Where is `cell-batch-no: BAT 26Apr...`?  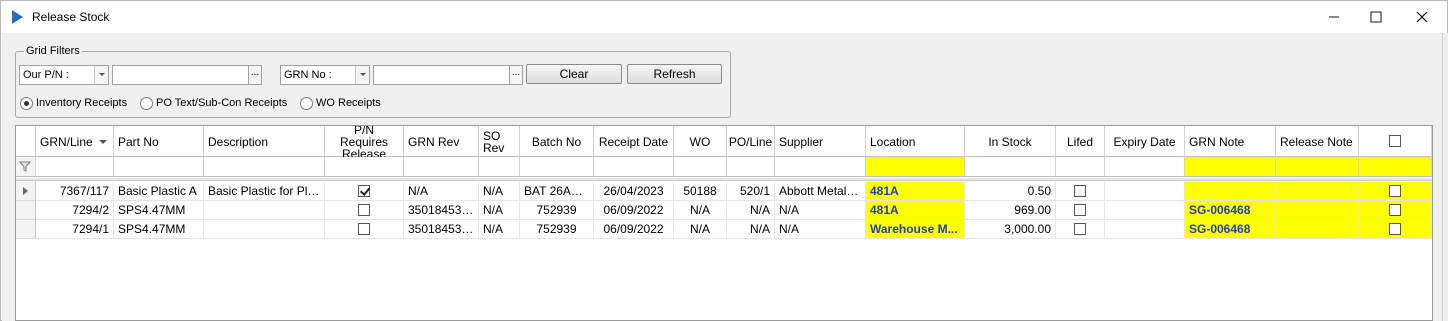 cell-batch-no: BAT 26Apr... is located at coordinates (557, 191).